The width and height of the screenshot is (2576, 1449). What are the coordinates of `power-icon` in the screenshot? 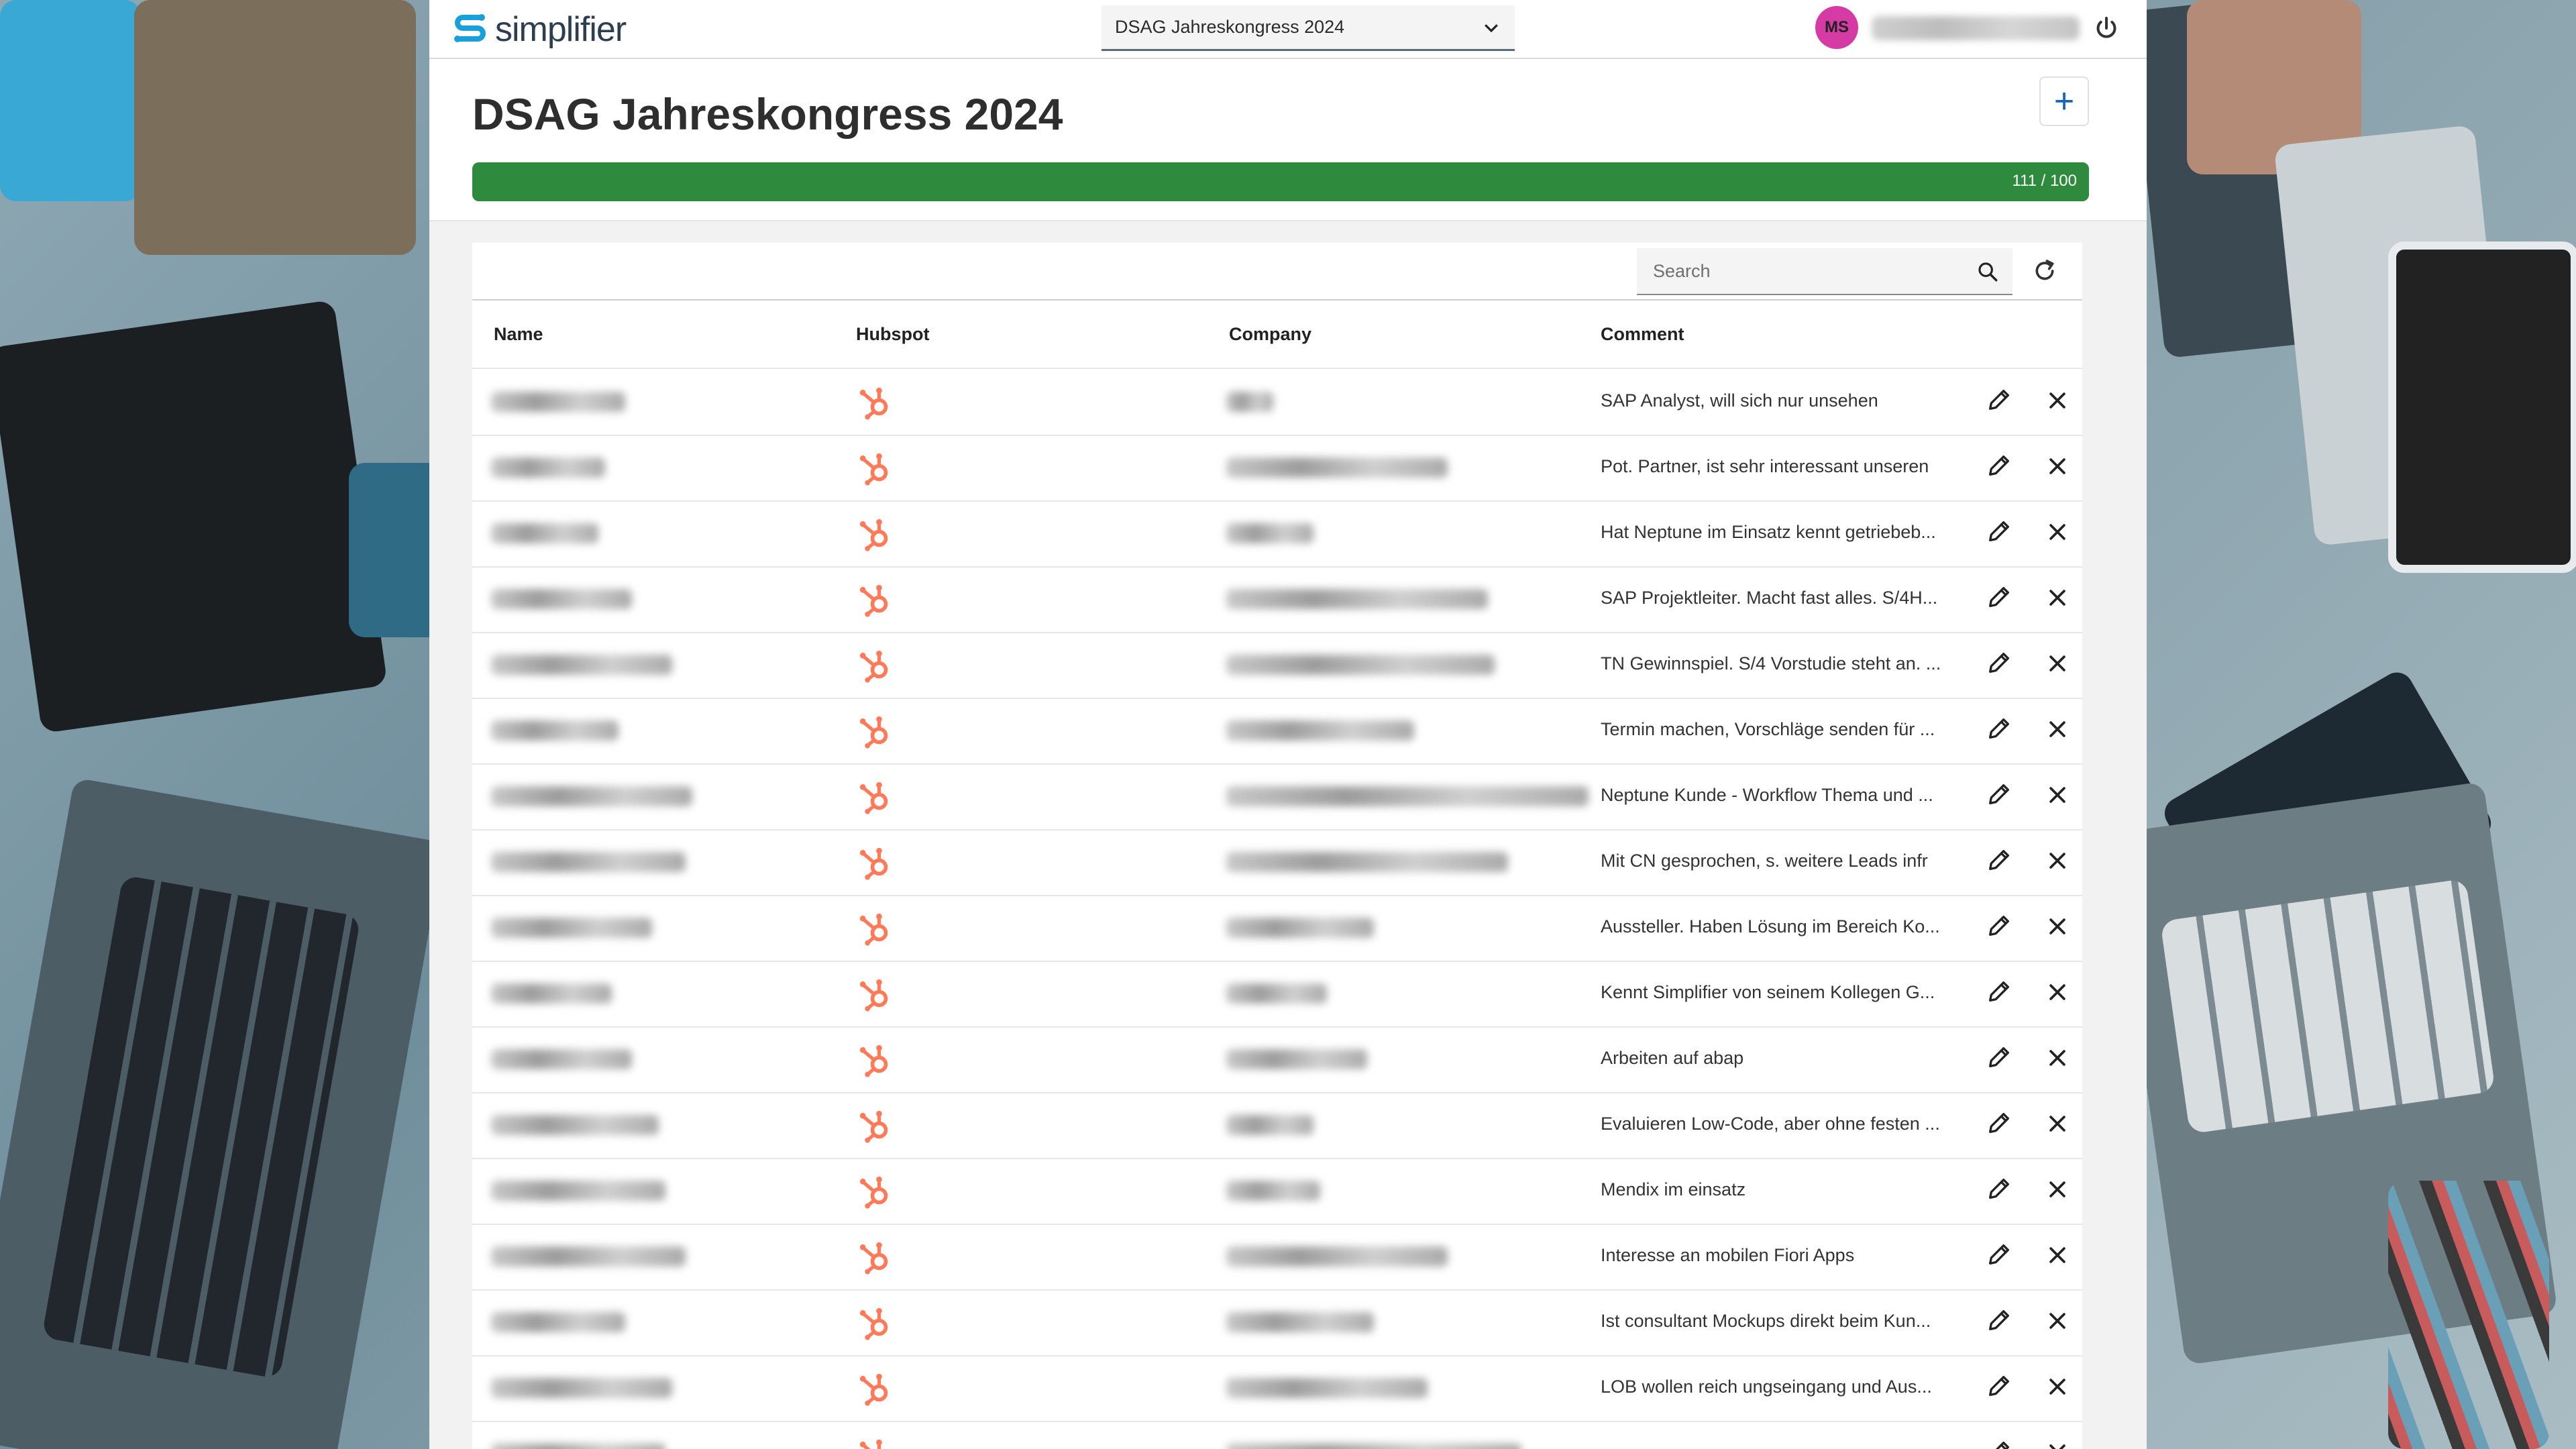 It's located at (2106, 28).